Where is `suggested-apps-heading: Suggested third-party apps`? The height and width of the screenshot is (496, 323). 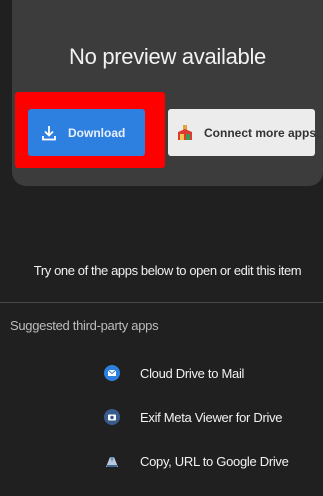 suggested-apps-heading: Suggested third-party apps is located at coordinates (84, 325).